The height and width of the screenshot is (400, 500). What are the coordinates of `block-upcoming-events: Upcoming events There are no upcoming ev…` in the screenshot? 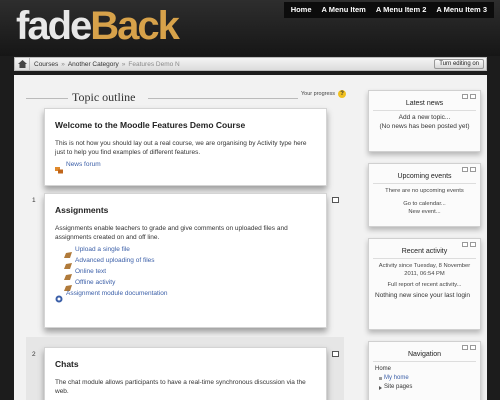 It's located at (424, 195).